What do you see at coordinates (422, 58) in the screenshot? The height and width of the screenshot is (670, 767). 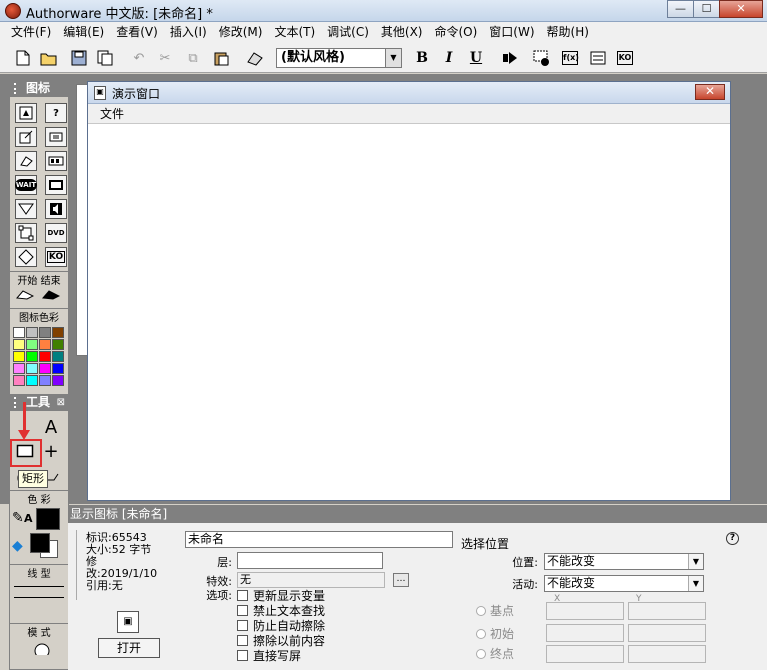 I see `bold-button: B` at bounding box center [422, 58].